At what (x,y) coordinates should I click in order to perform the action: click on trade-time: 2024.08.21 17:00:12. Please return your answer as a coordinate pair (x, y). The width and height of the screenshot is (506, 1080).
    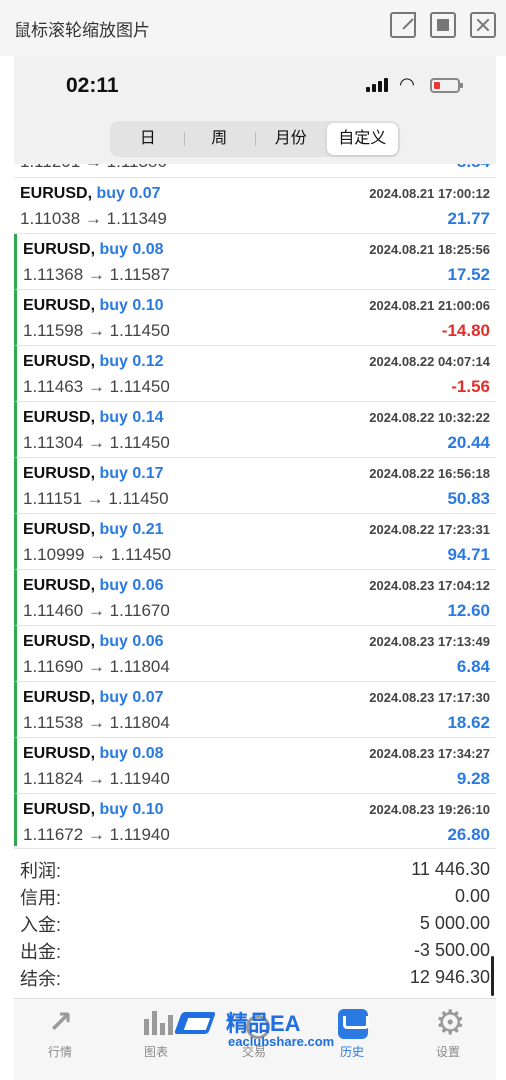
    Looking at the image, I should click on (429, 193).